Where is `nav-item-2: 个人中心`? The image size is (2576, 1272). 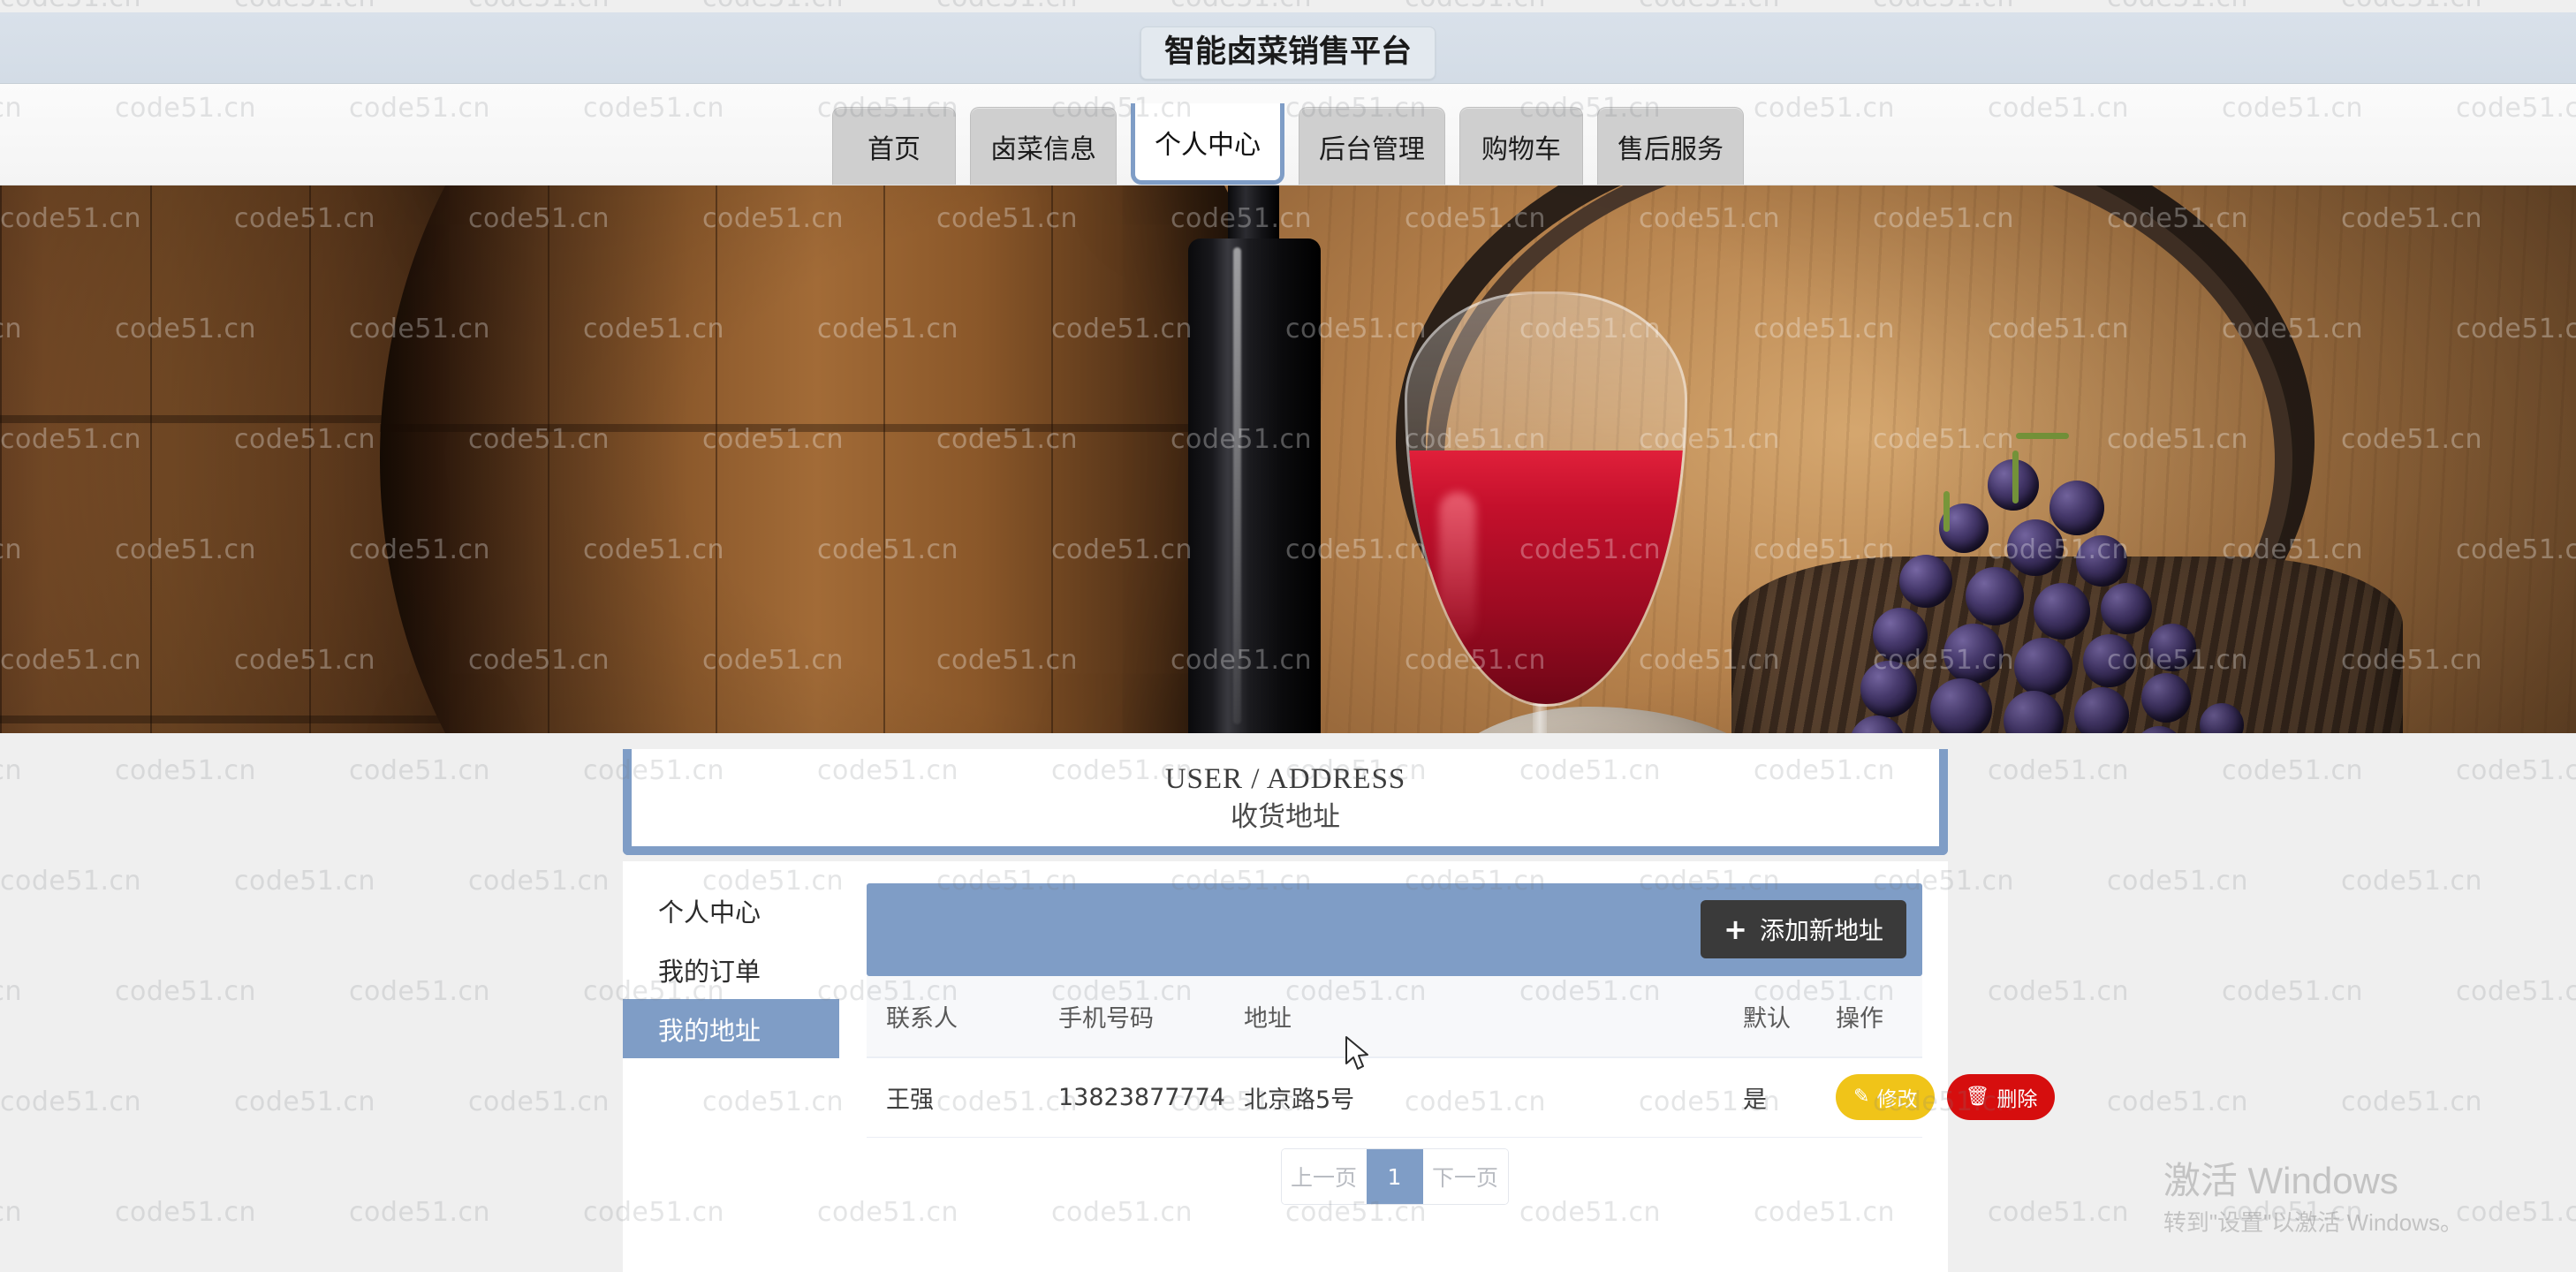
nav-item-2: 个人中心 is located at coordinates (1208, 144).